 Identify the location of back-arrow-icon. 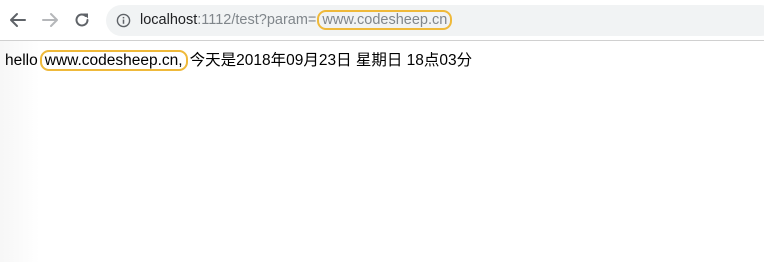
(18, 20).